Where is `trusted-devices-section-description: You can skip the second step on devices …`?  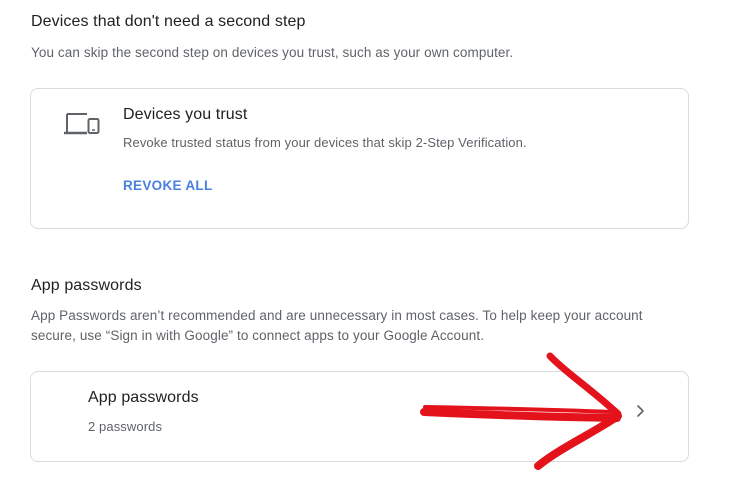
trusted-devices-section-description: You can skip the second step on devices … is located at coordinates (272, 52).